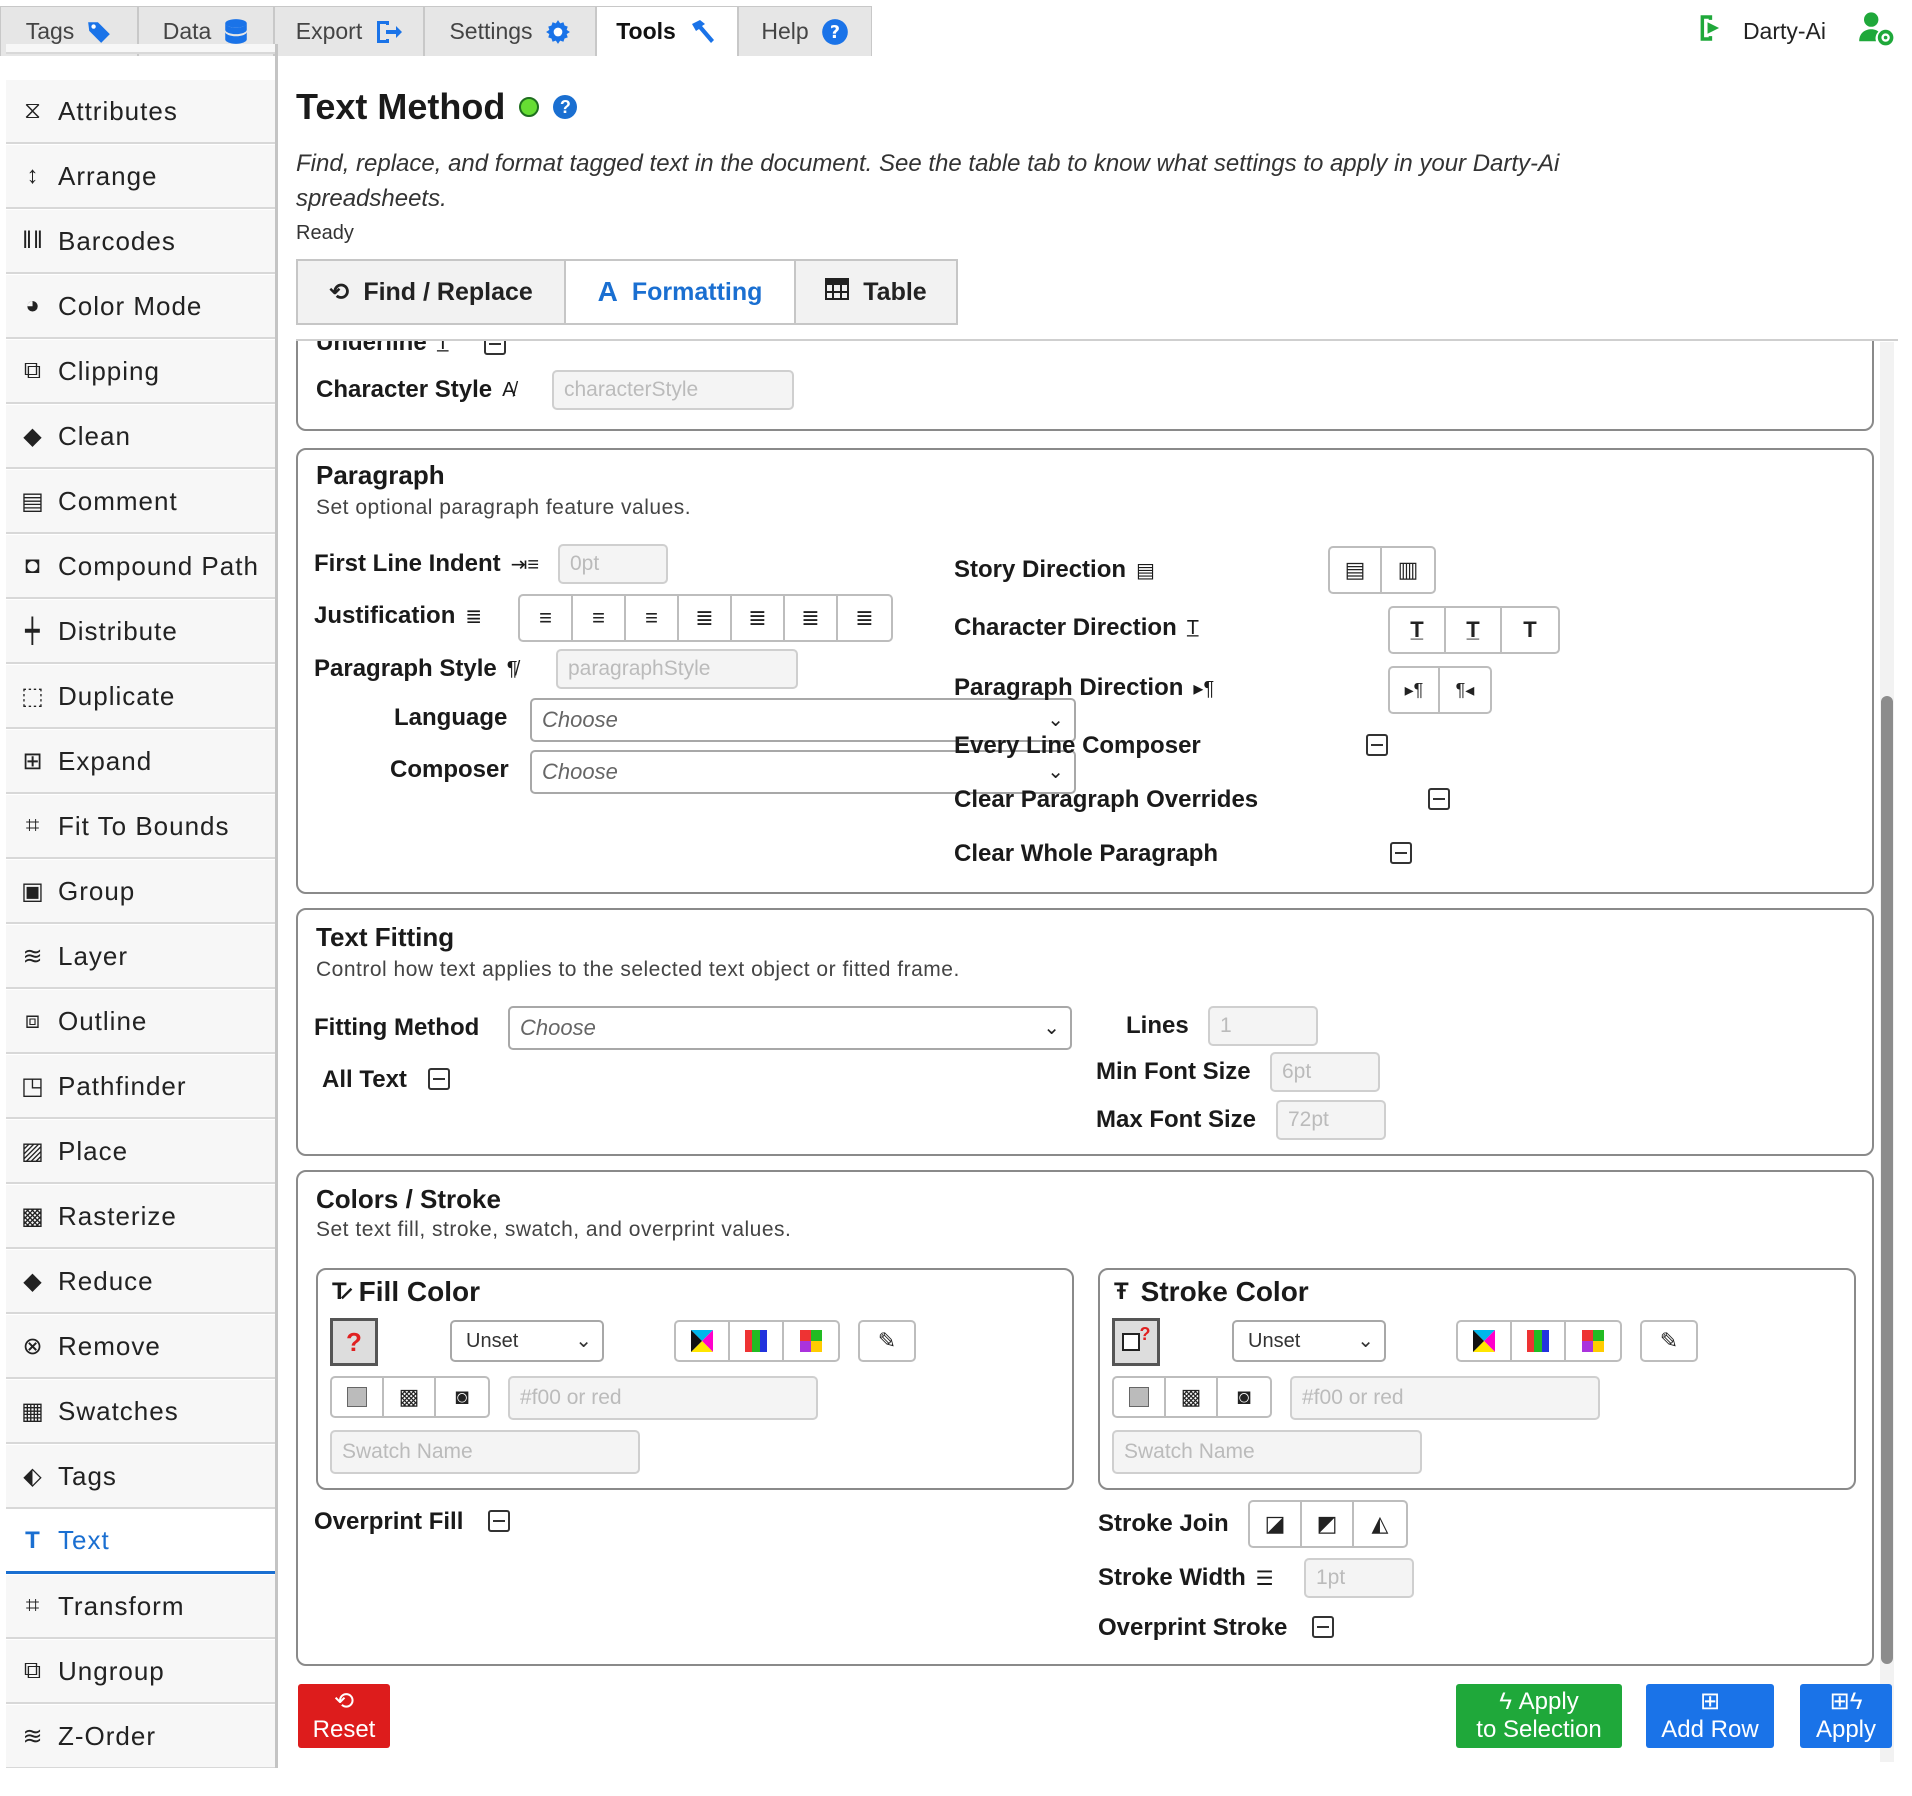  I want to click on sidebar-item-attributes: ⧖ Attributes, so click(140, 112).